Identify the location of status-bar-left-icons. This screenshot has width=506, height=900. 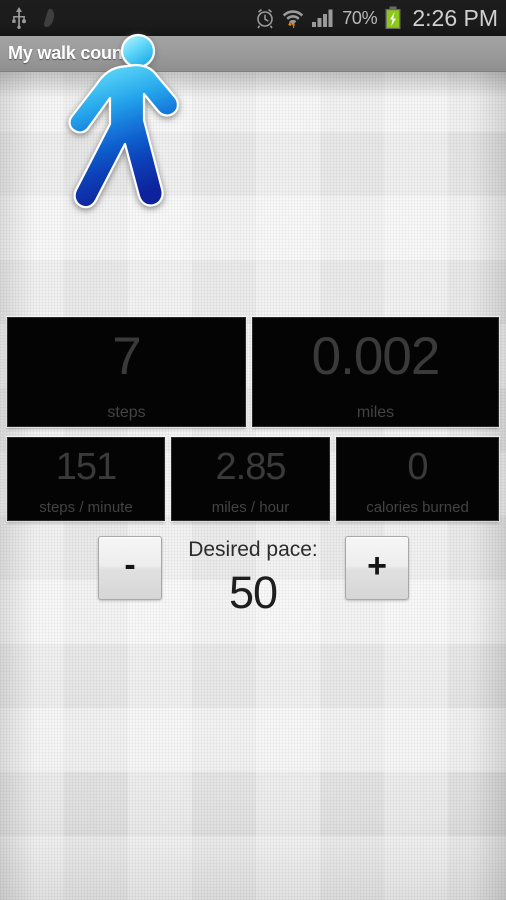
(33, 18).